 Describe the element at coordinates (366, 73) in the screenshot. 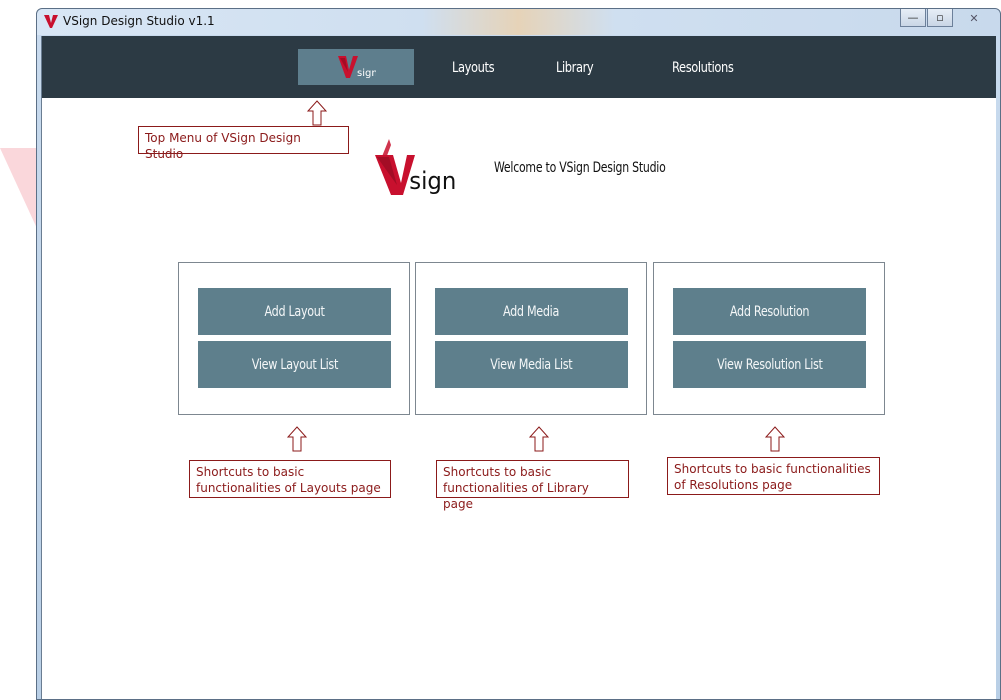

I see `nav-logo-text: sign` at that location.